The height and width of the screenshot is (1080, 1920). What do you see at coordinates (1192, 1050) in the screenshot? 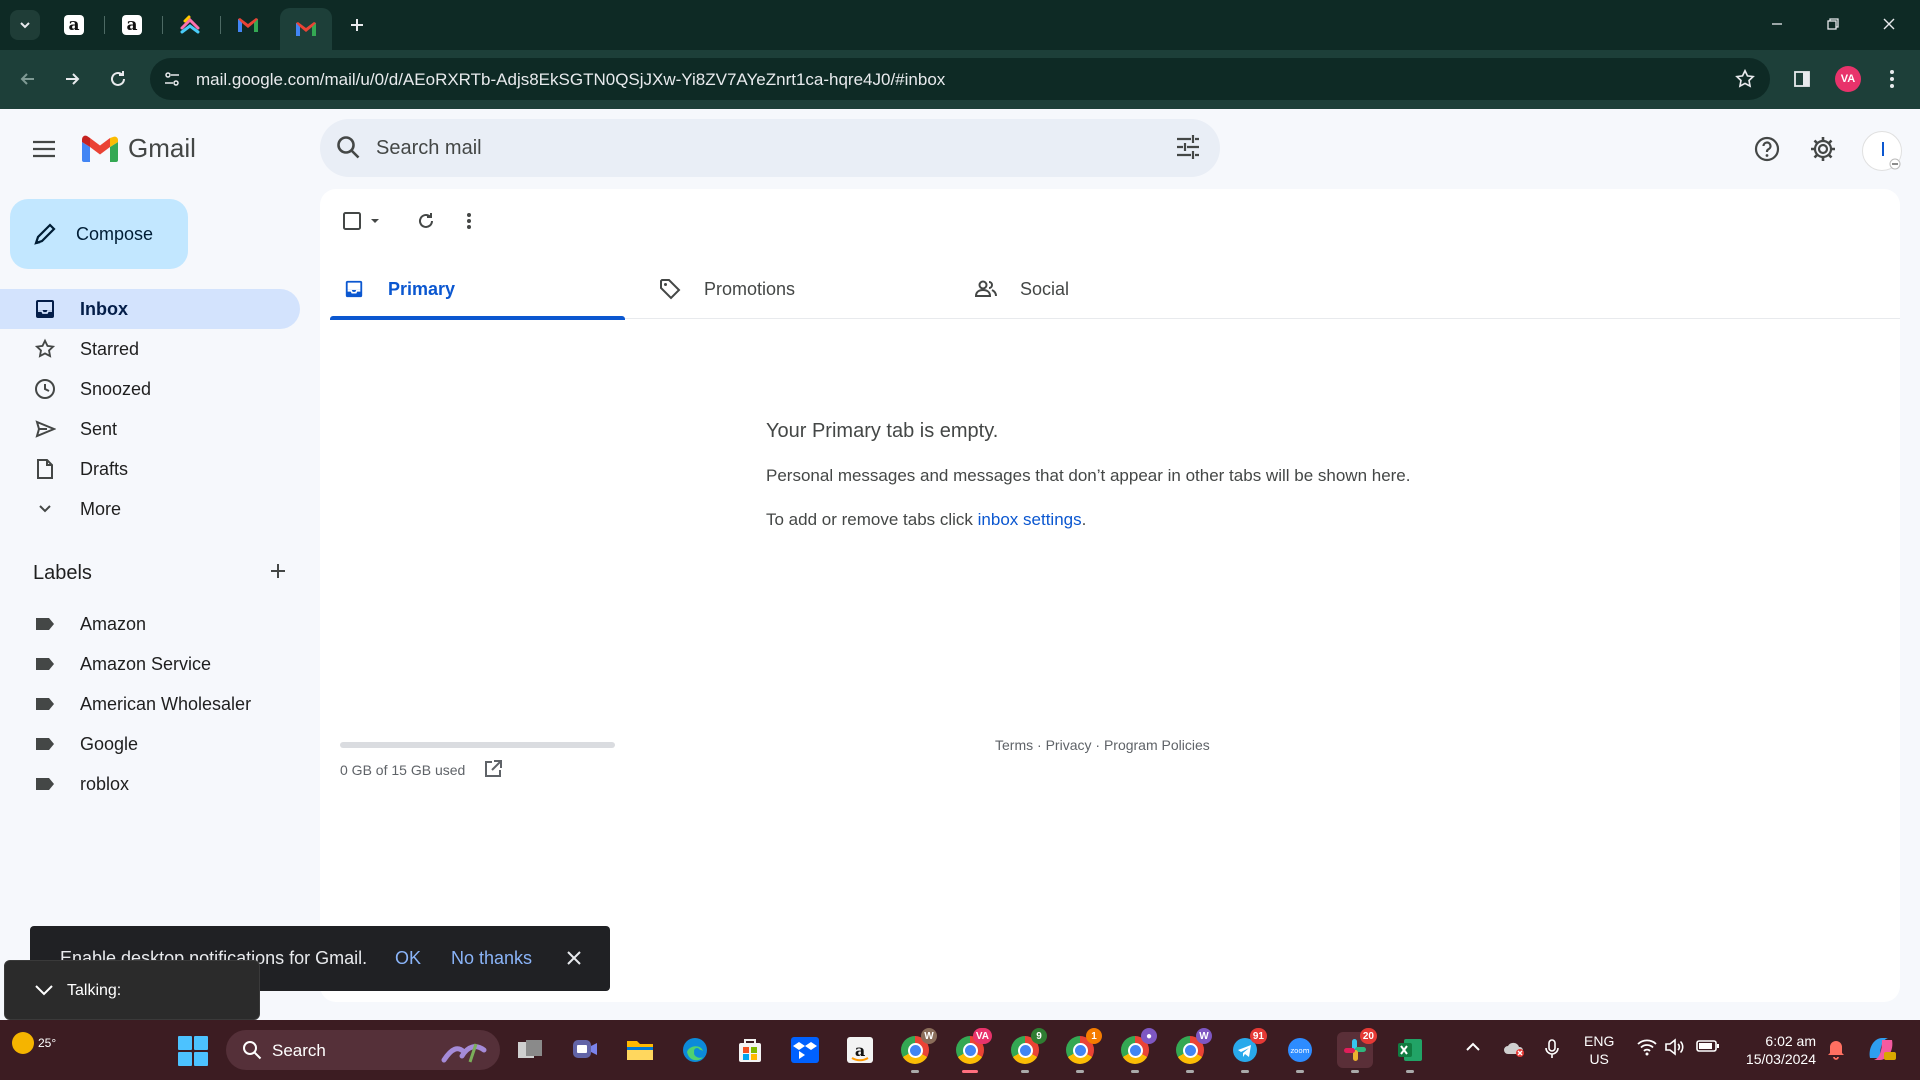
I see `taskbar-chrome-w2: W` at bounding box center [1192, 1050].